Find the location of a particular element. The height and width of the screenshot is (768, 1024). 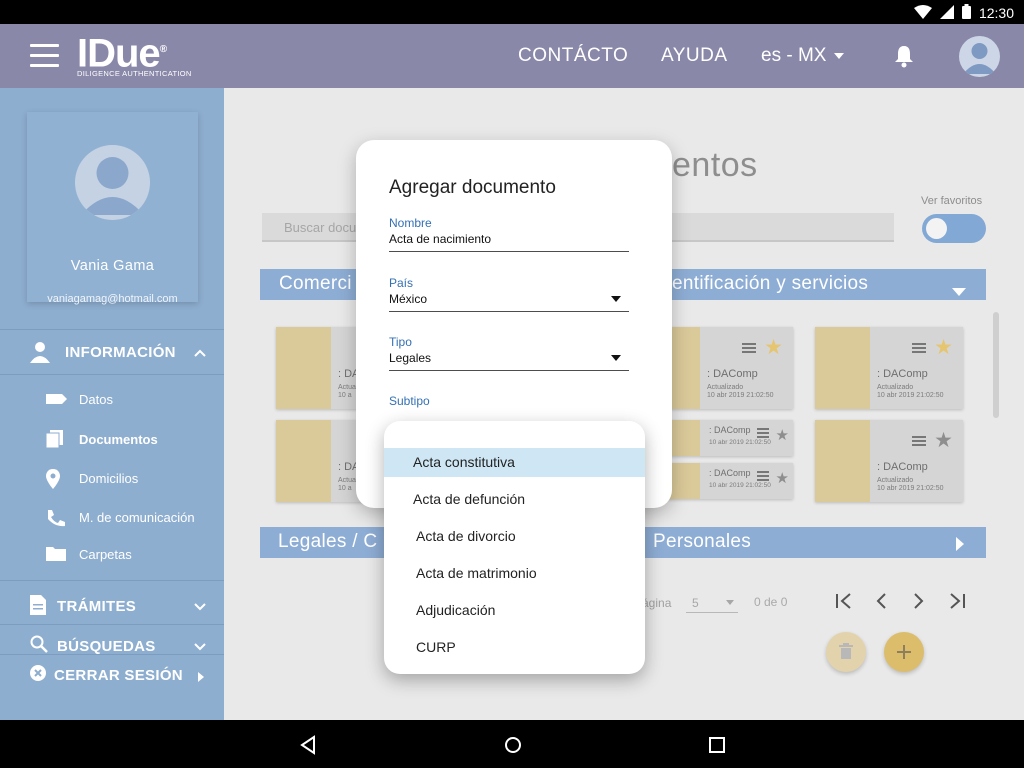

field-value: México is located at coordinates (408, 299).